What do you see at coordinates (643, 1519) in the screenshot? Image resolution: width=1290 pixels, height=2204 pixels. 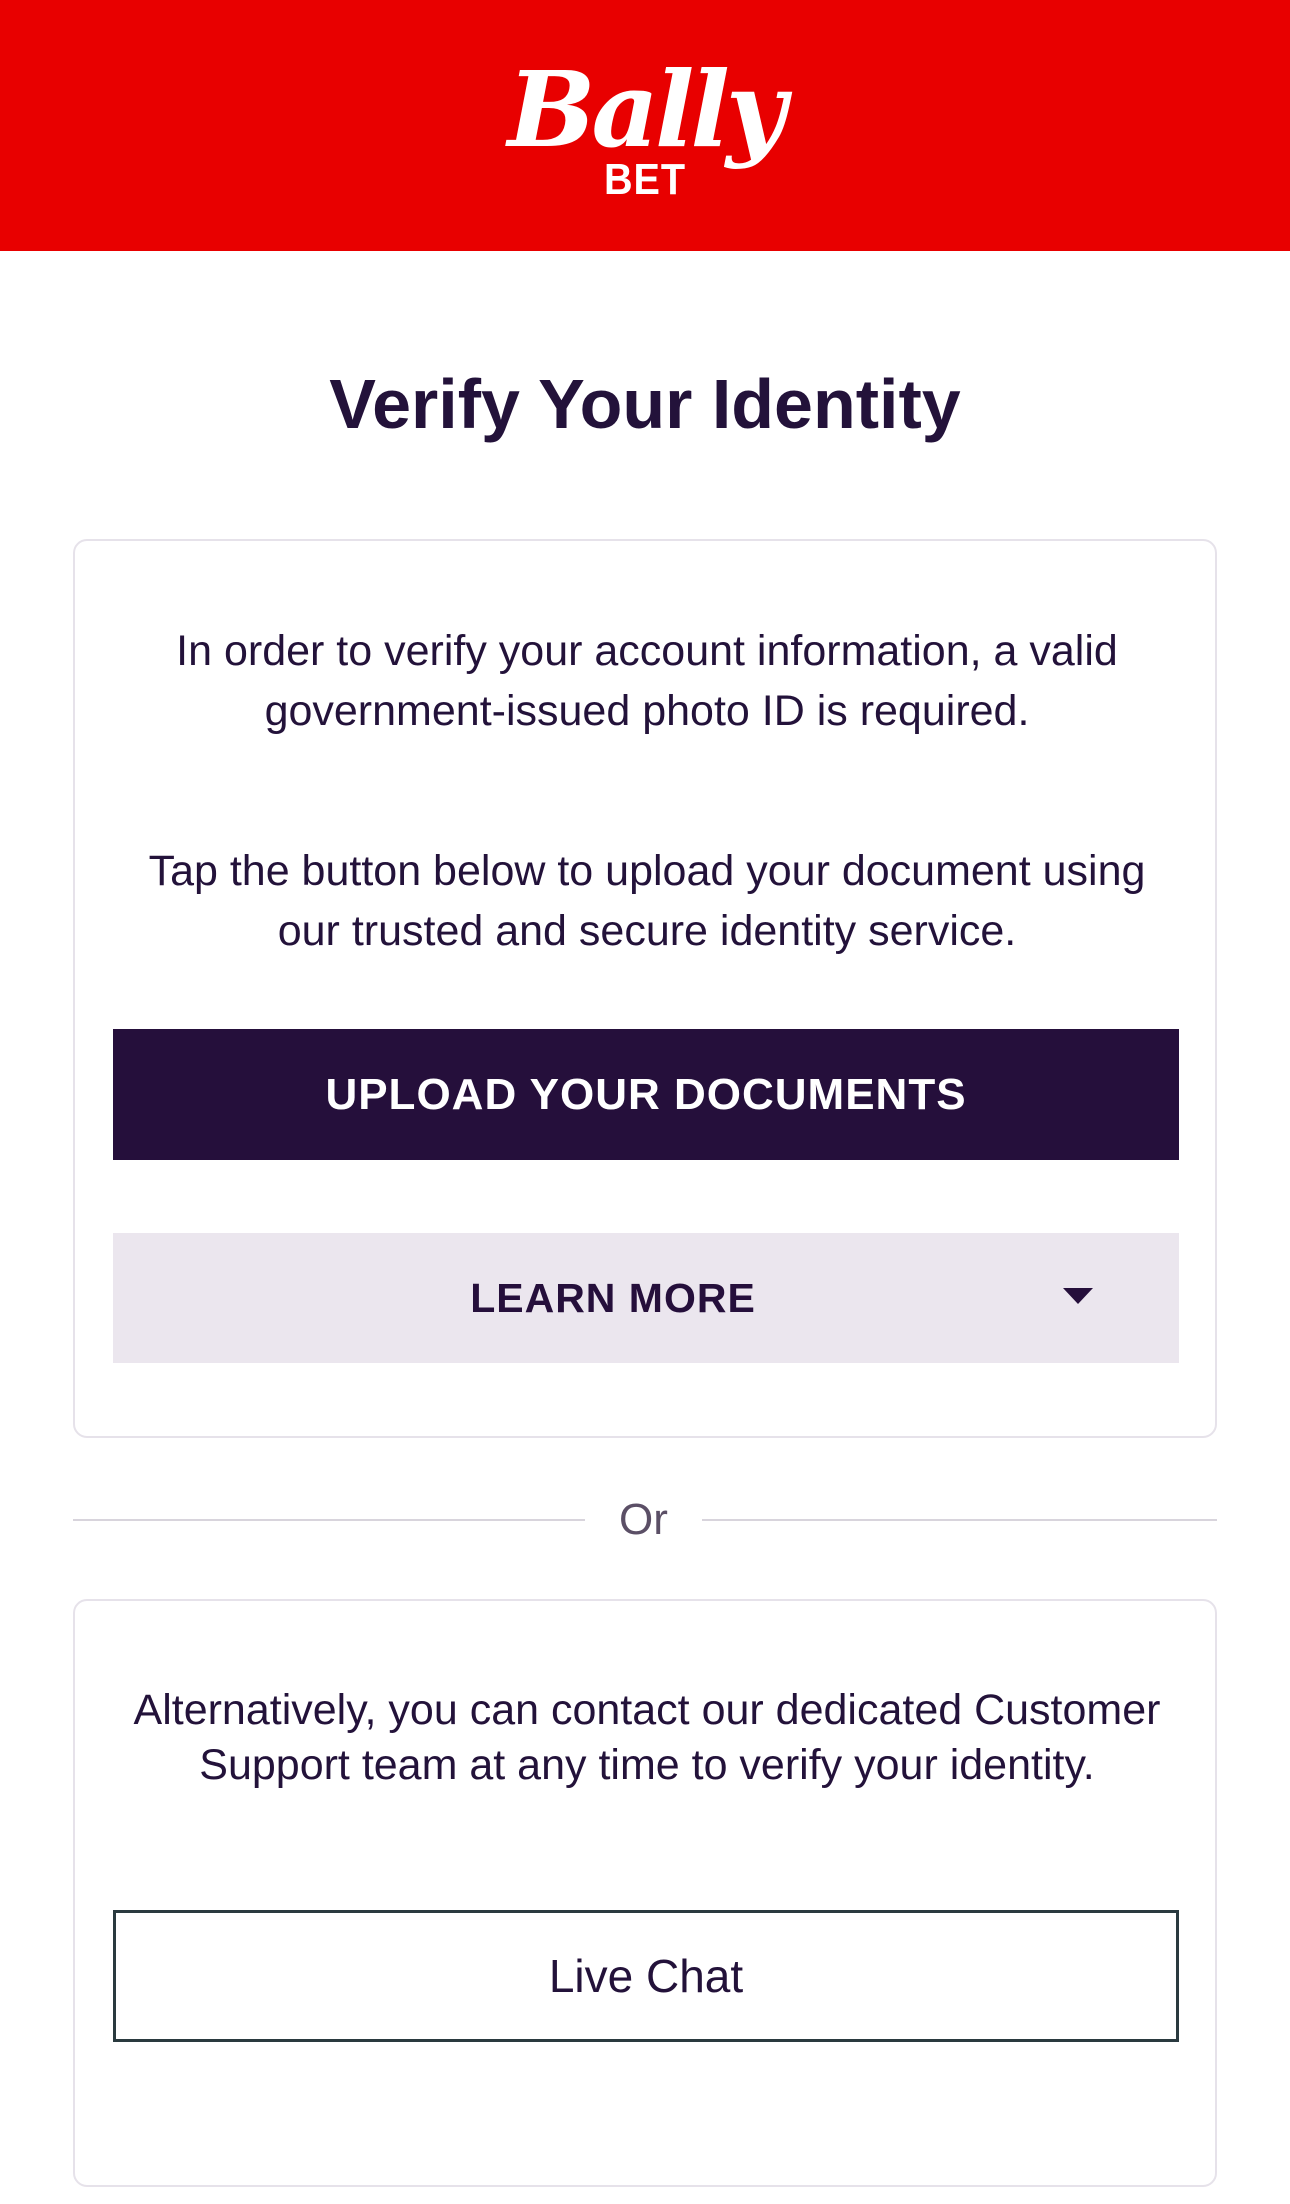 I see `or-divider-text: Or` at bounding box center [643, 1519].